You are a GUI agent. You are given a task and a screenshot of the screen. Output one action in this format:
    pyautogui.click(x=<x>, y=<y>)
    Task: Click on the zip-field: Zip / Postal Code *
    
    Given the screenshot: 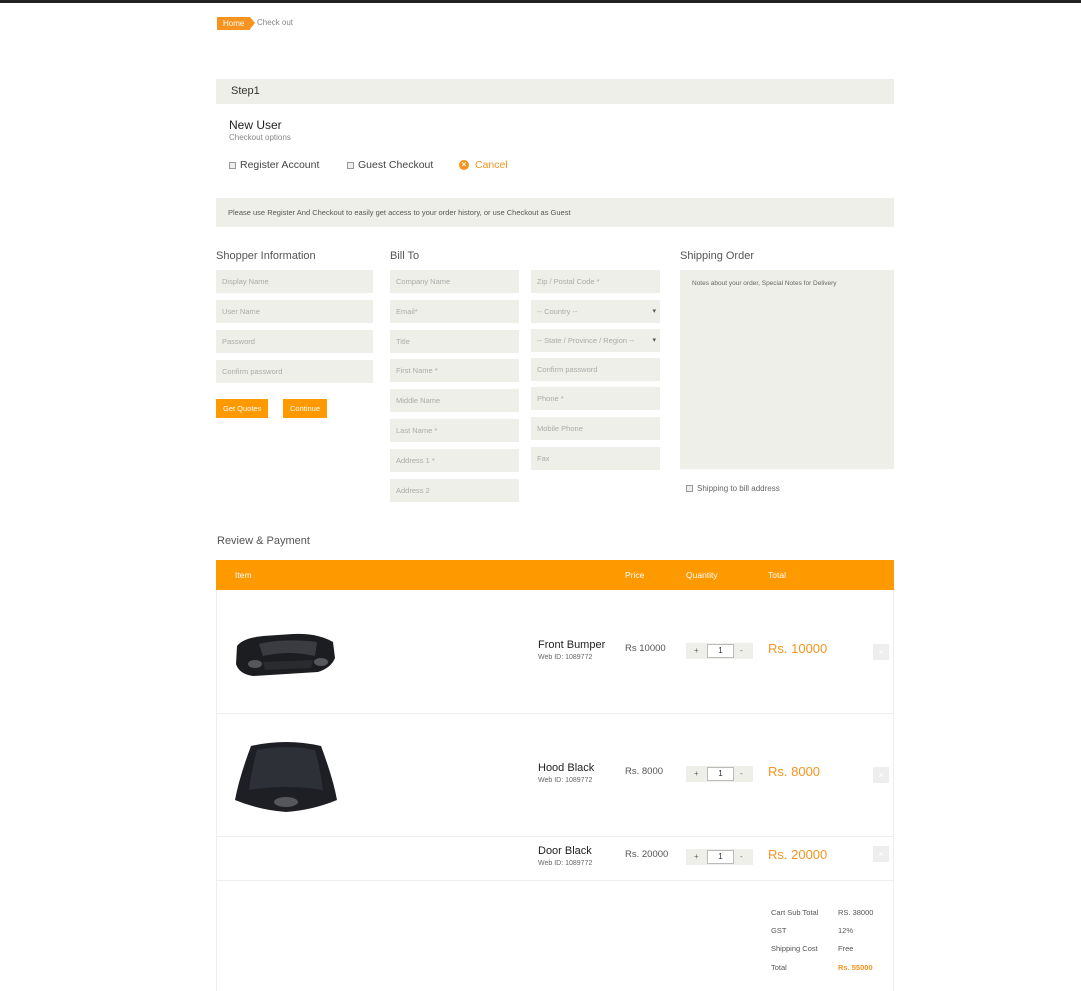 What is the action you would take?
    pyautogui.click(x=595, y=281)
    